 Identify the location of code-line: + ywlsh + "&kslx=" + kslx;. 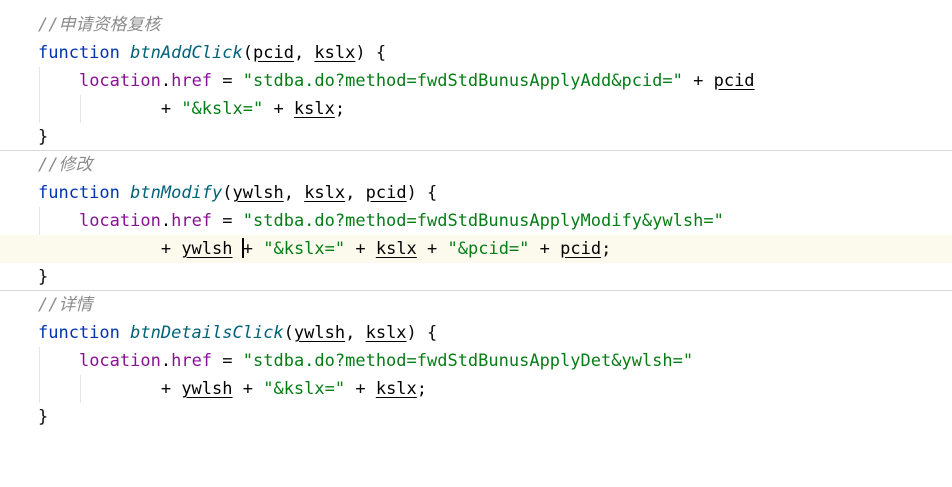
(476, 389).